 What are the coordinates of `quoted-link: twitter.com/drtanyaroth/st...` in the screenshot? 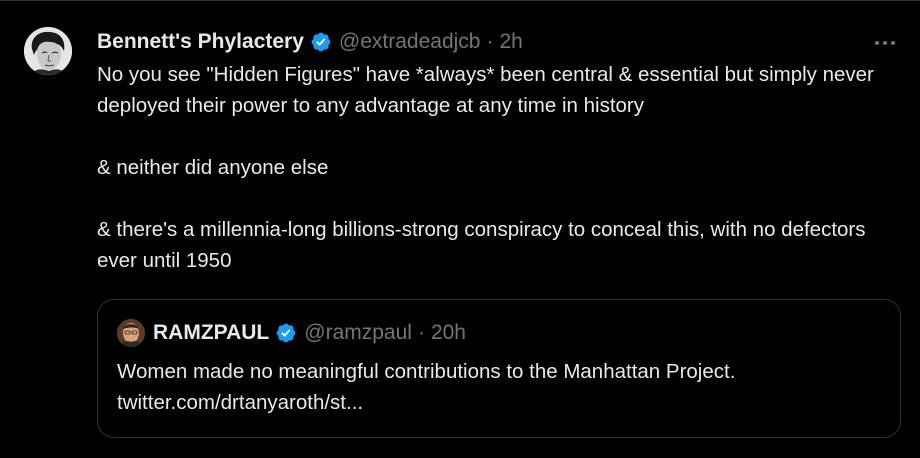 It's located at (502, 402).